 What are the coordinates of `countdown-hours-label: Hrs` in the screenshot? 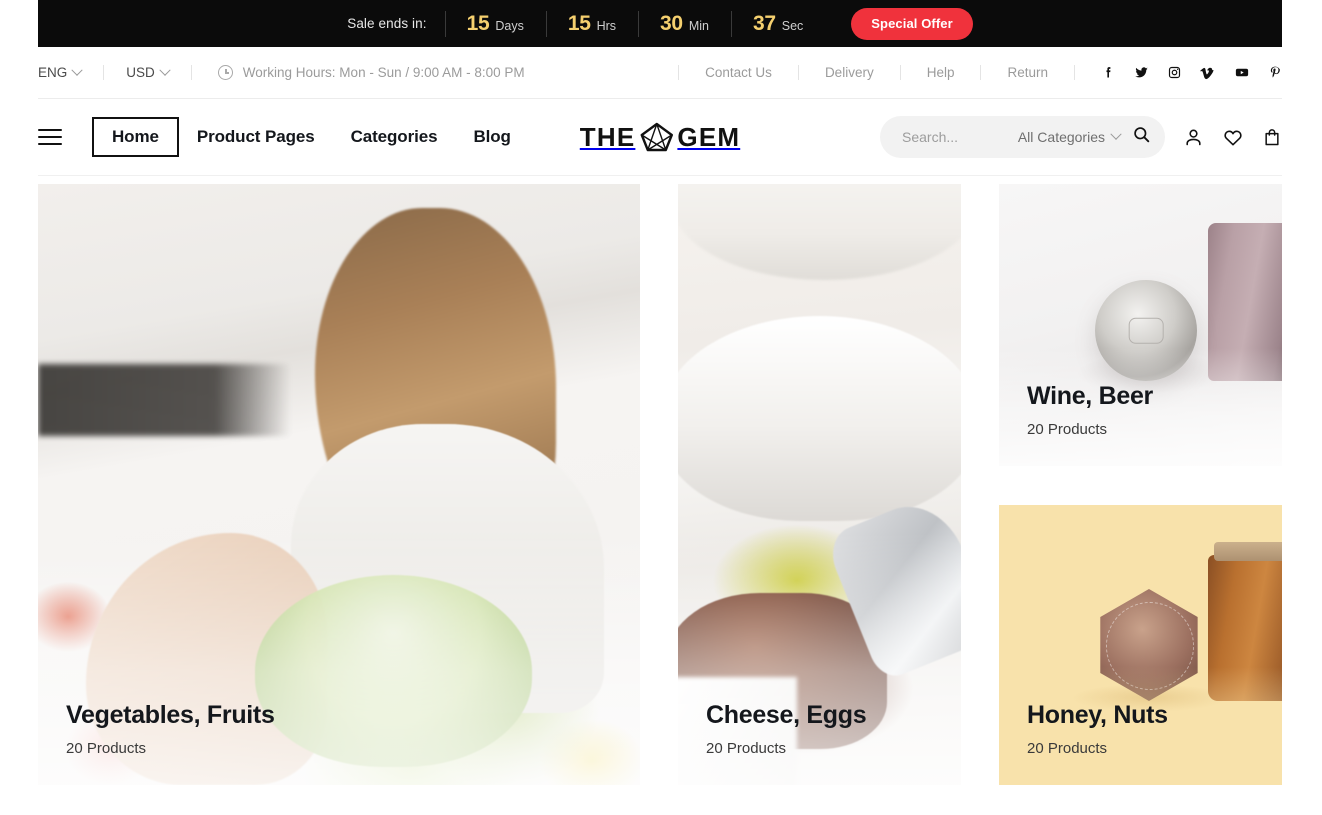 It's located at (606, 25).